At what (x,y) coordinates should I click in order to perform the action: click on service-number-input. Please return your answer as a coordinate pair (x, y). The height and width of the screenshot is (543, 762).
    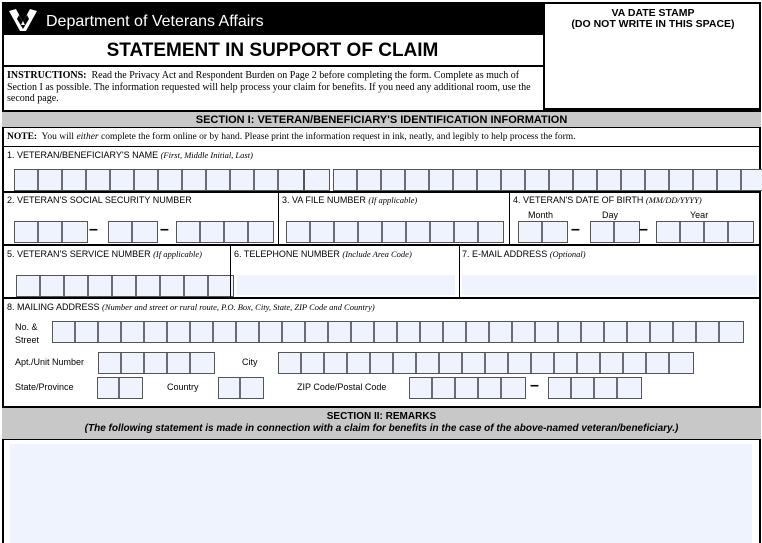
    Looking at the image, I should click on (125, 286).